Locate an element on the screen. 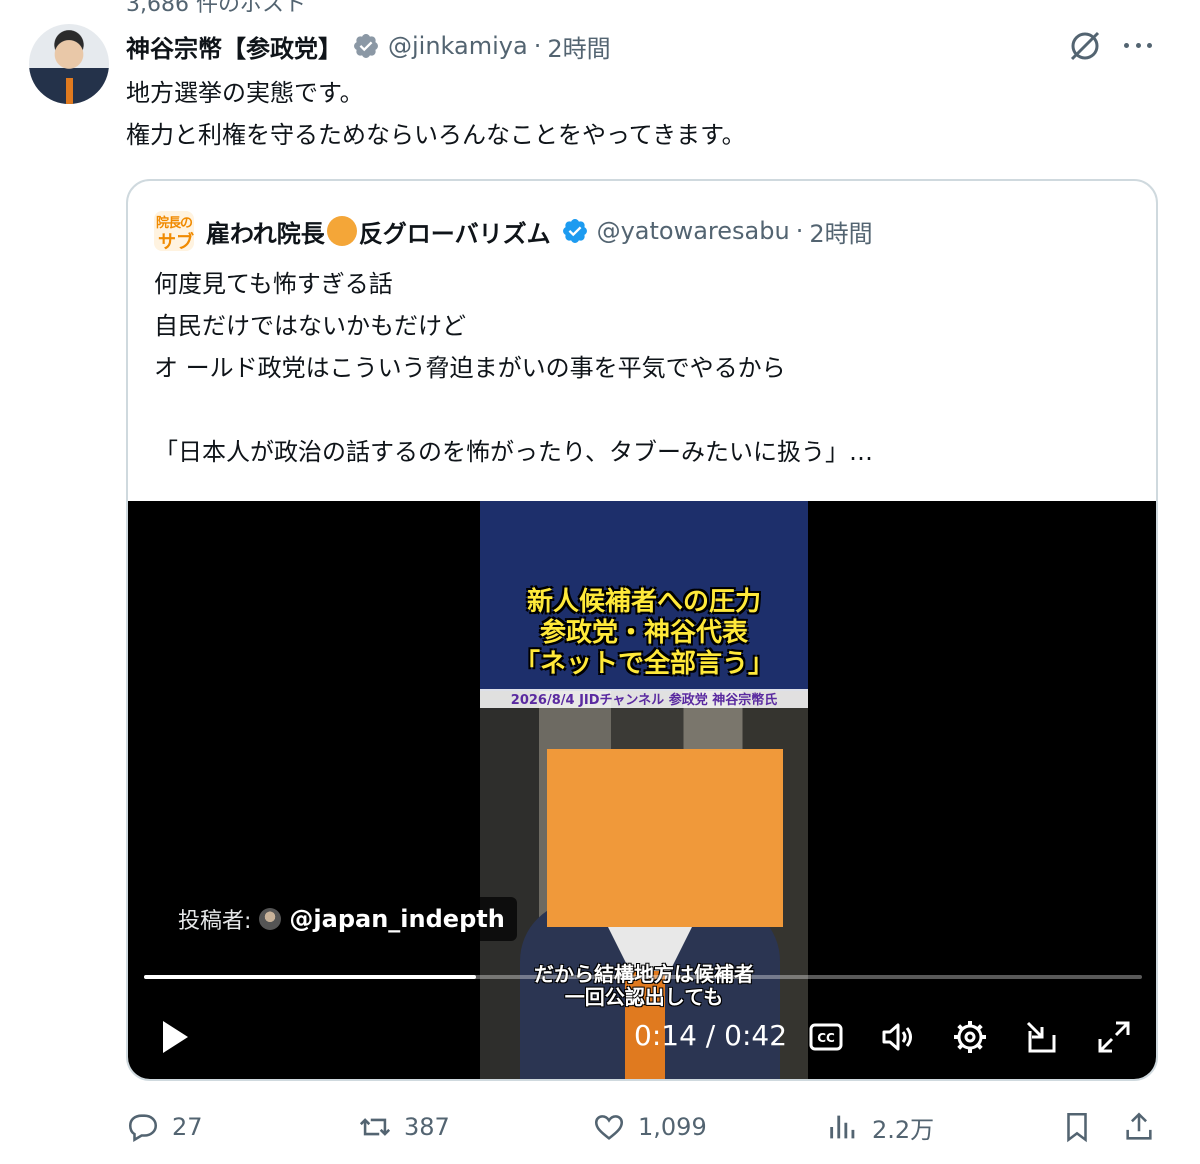 The height and width of the screenshot is (1164, 1200). video-poster-credit: 投稿者: @japan_indepth is located at coordinates (341, 919).